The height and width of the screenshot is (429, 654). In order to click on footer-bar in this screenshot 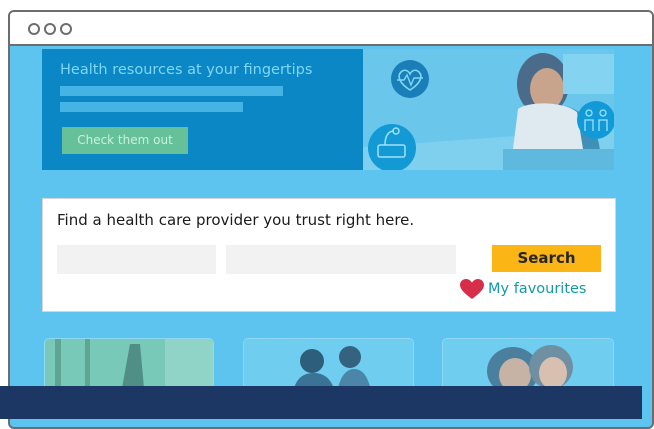, I will do `click(321, 402)`.